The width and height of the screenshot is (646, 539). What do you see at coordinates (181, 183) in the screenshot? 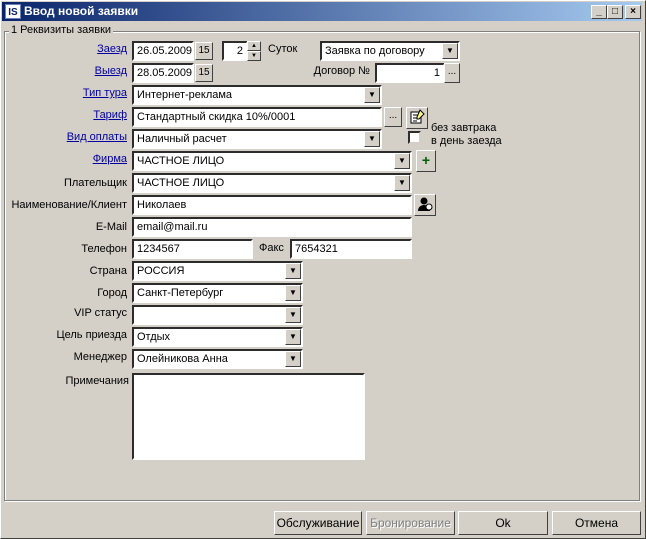
I see `payer-value: ЧАСТНОЕ ЛИЦО` at bounding box center [181, 183].